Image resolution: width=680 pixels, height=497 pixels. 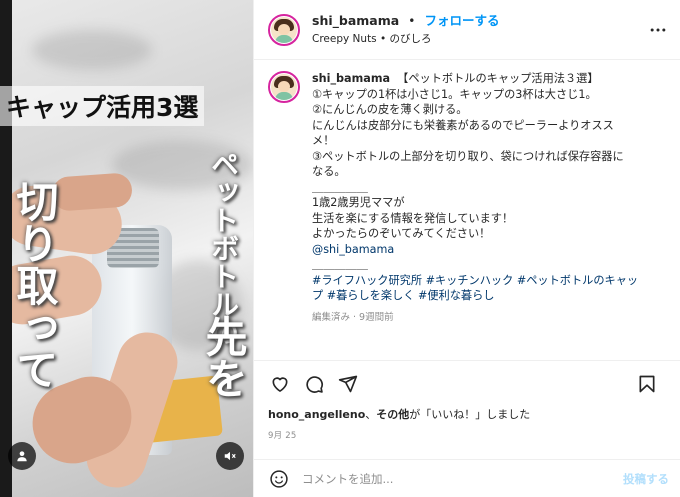 What do you see at coordinates (461, 20) in the screenshot?
I see `follow-button: フォローする` at bounding box center [461, 20].